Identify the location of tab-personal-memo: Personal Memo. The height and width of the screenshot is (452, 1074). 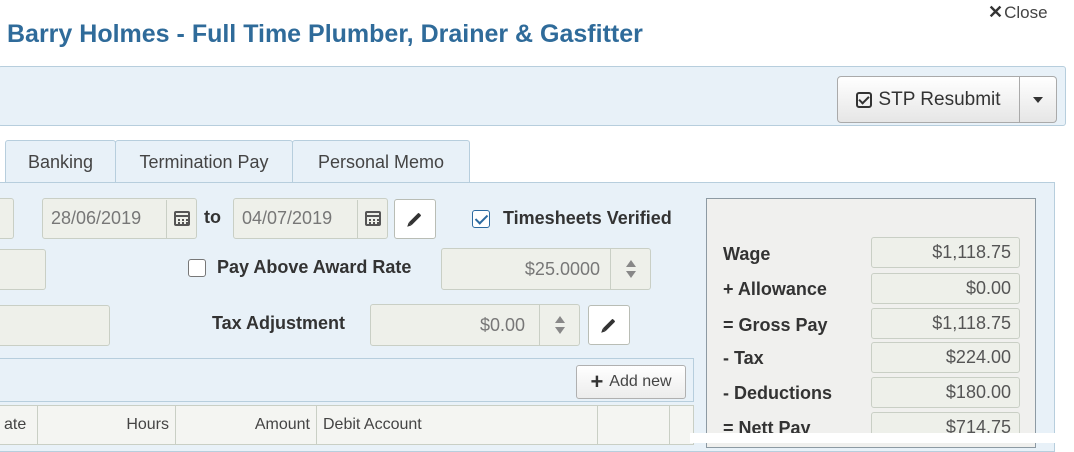
(381, 161).